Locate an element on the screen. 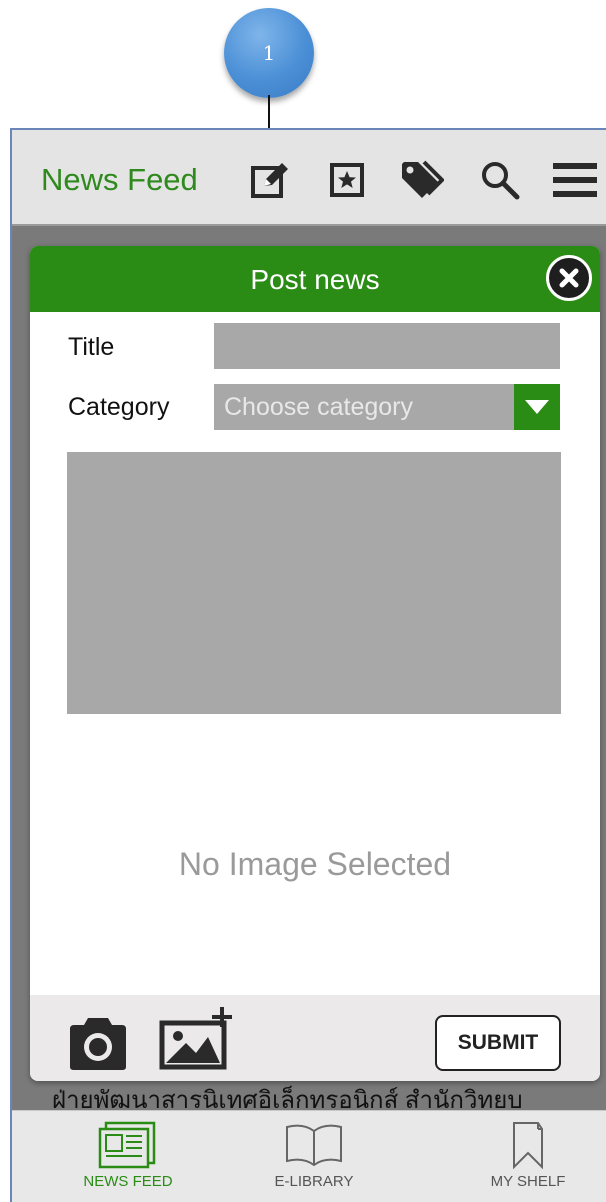 The image size is (606, 1202). step-number-badge: 1 is located at coordinates (269, 53).